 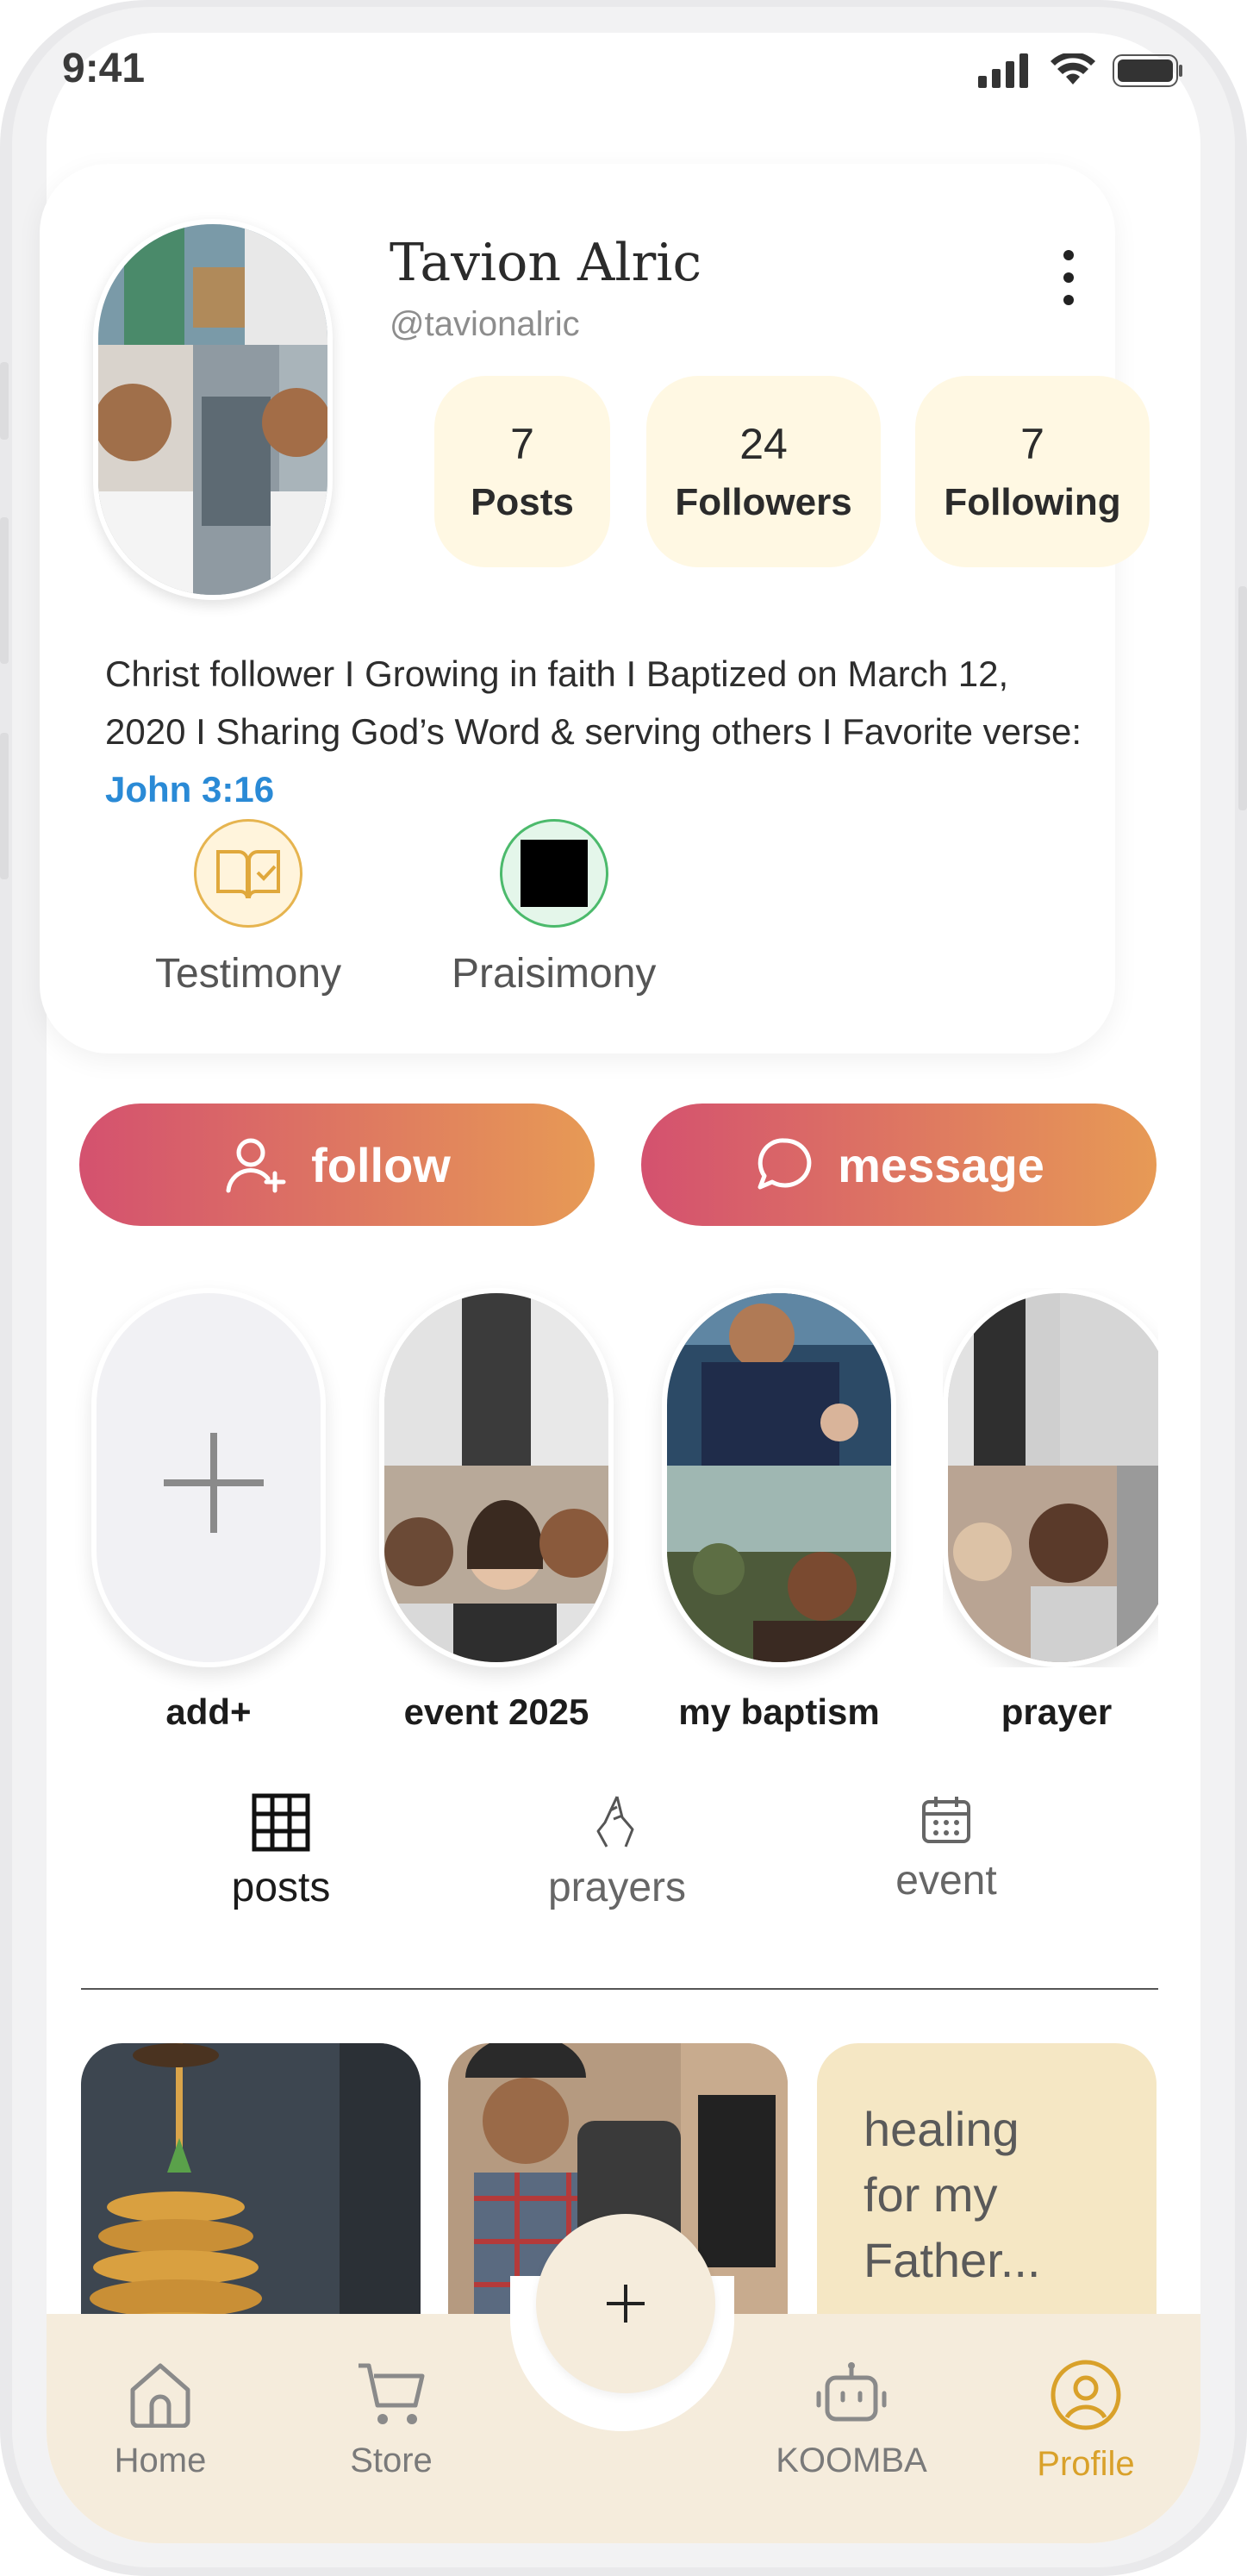 I want to click on nav-store-label: Store, so click(x=392, y=2461).